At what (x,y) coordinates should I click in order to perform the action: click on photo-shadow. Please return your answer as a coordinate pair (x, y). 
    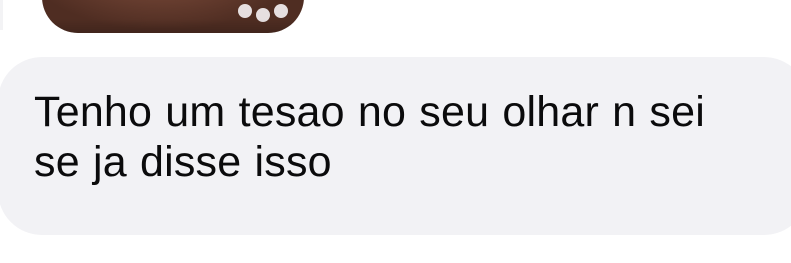
    Looking at the image, I should click on (173, 26).